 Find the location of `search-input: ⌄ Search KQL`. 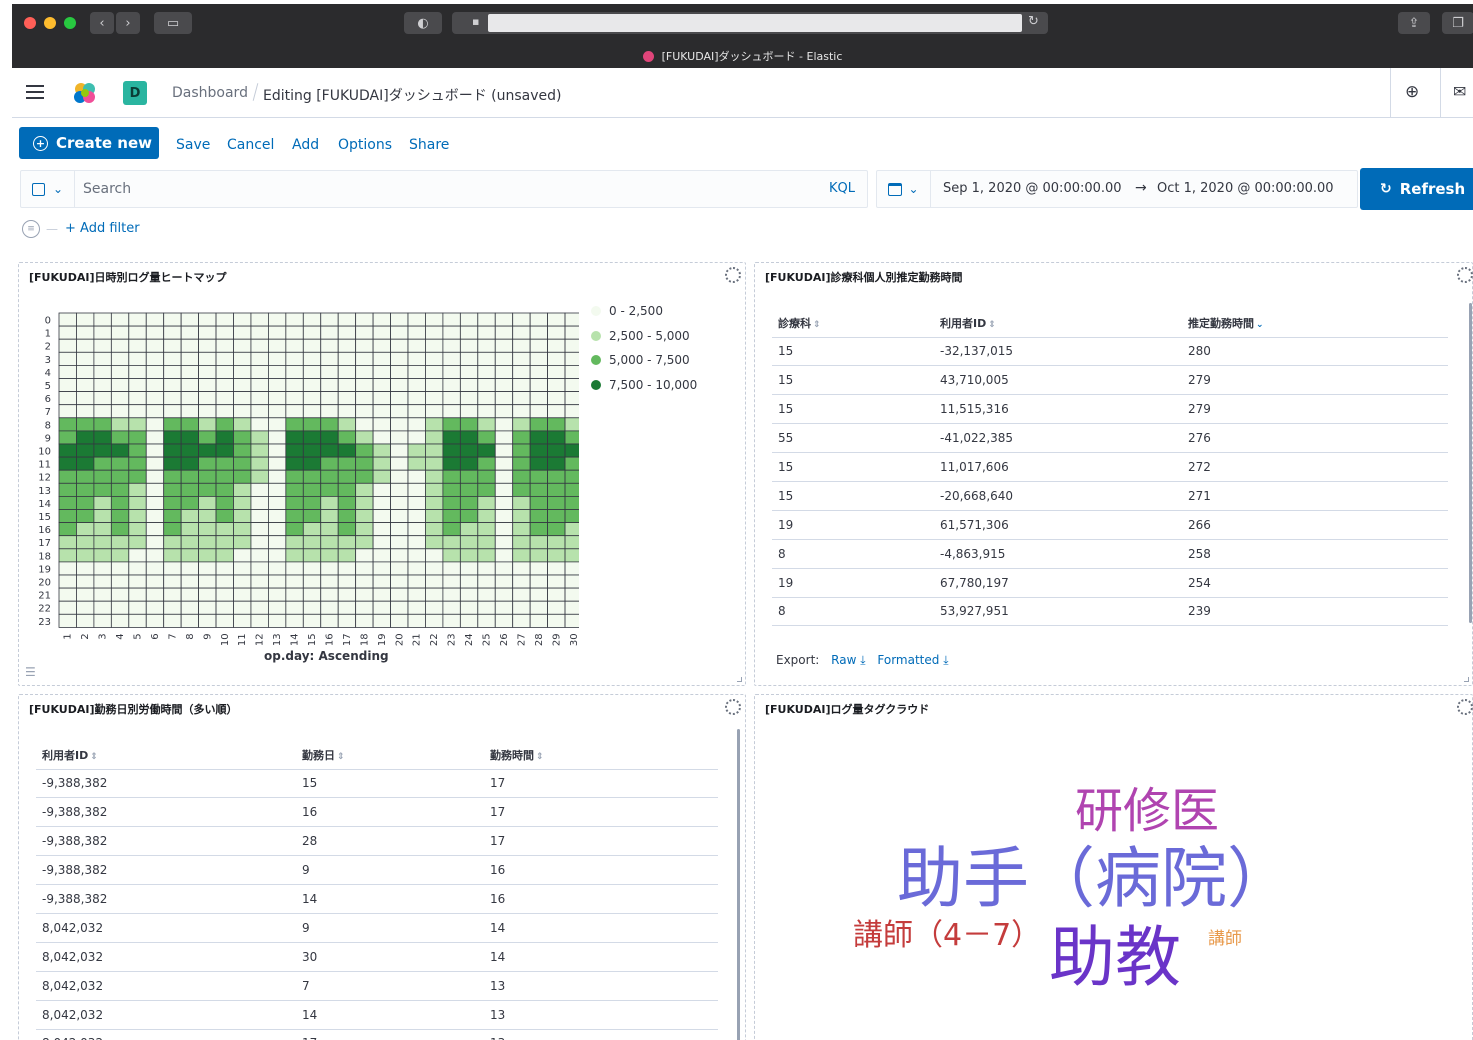

search-input: ⌄ Search KQL is located at coordinates (444, 189).